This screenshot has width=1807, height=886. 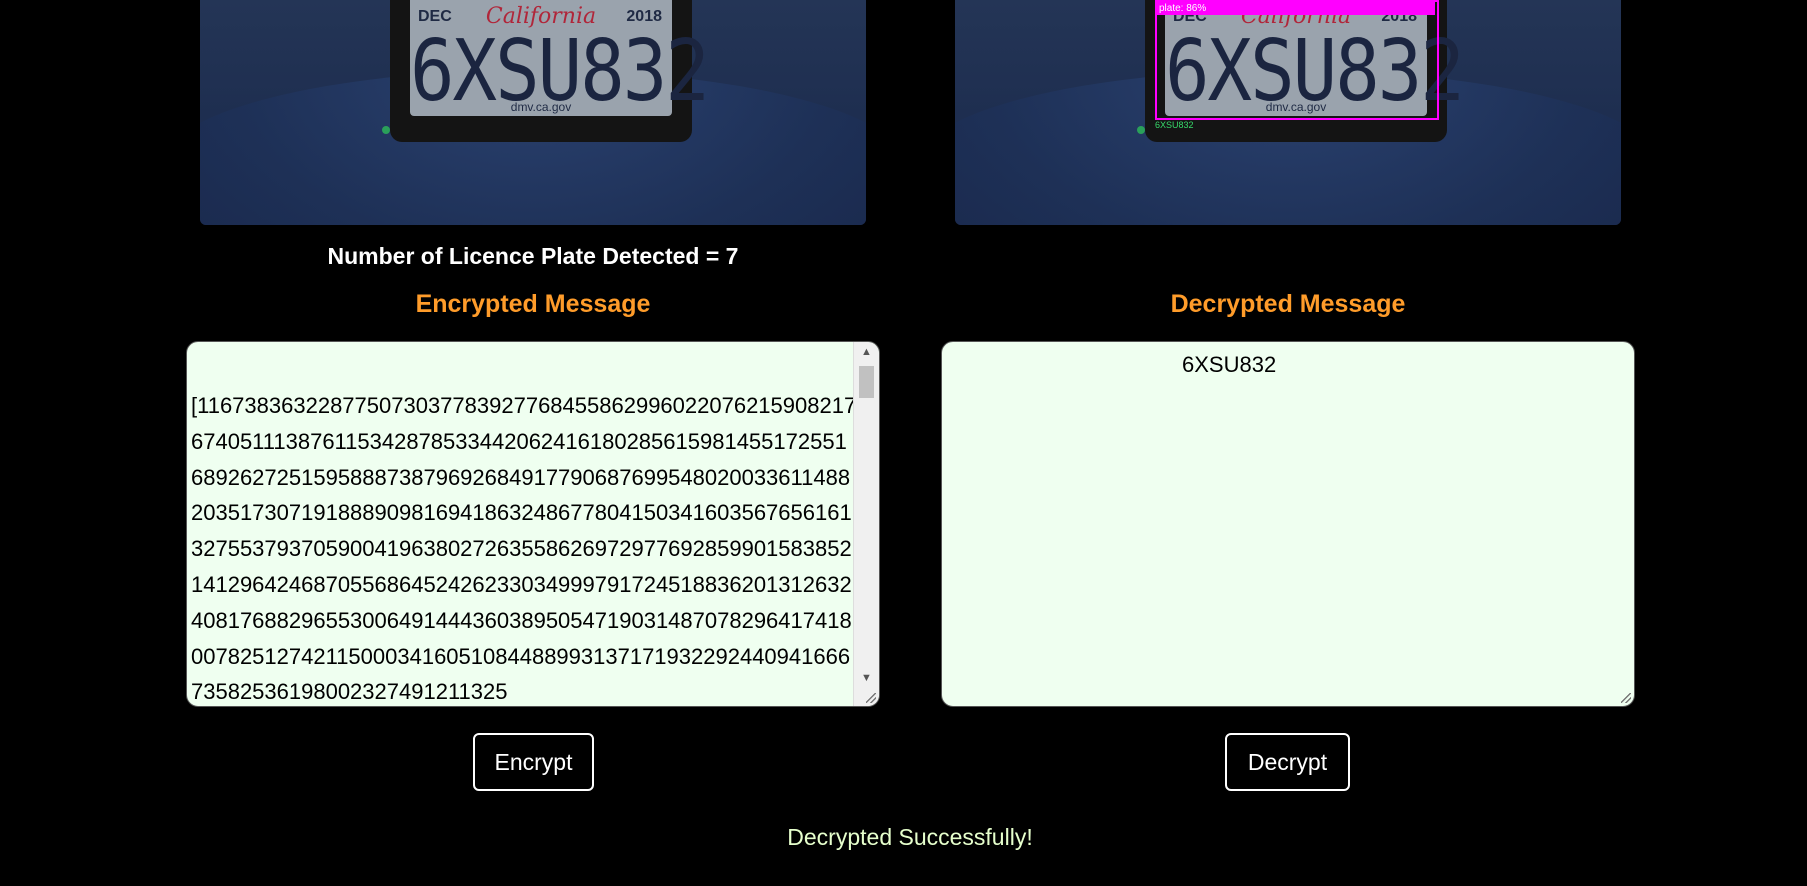 What do you see at coordinates (533, 762) in the screenshot?
I see `encrypt-button: Encrypt` at bounding box center [533, 762].